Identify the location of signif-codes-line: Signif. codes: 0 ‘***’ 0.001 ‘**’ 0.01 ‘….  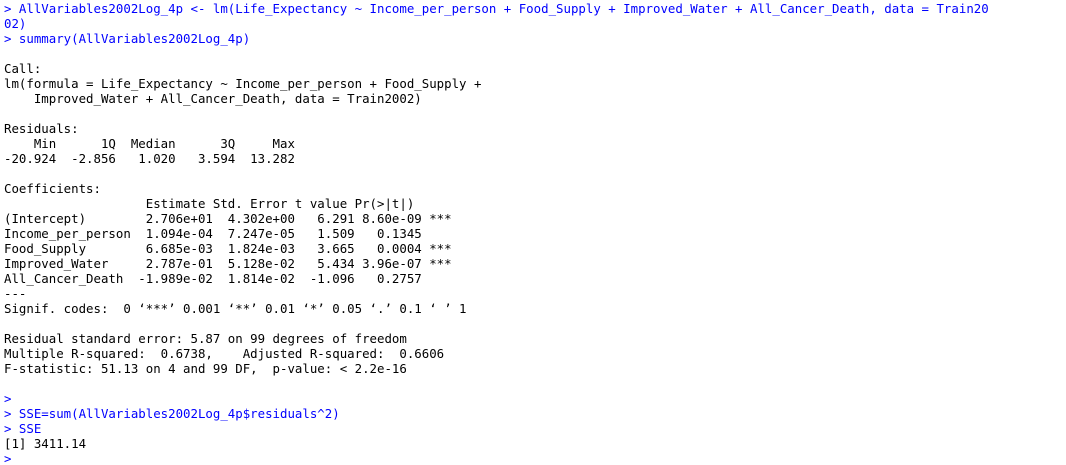
(235, 308).